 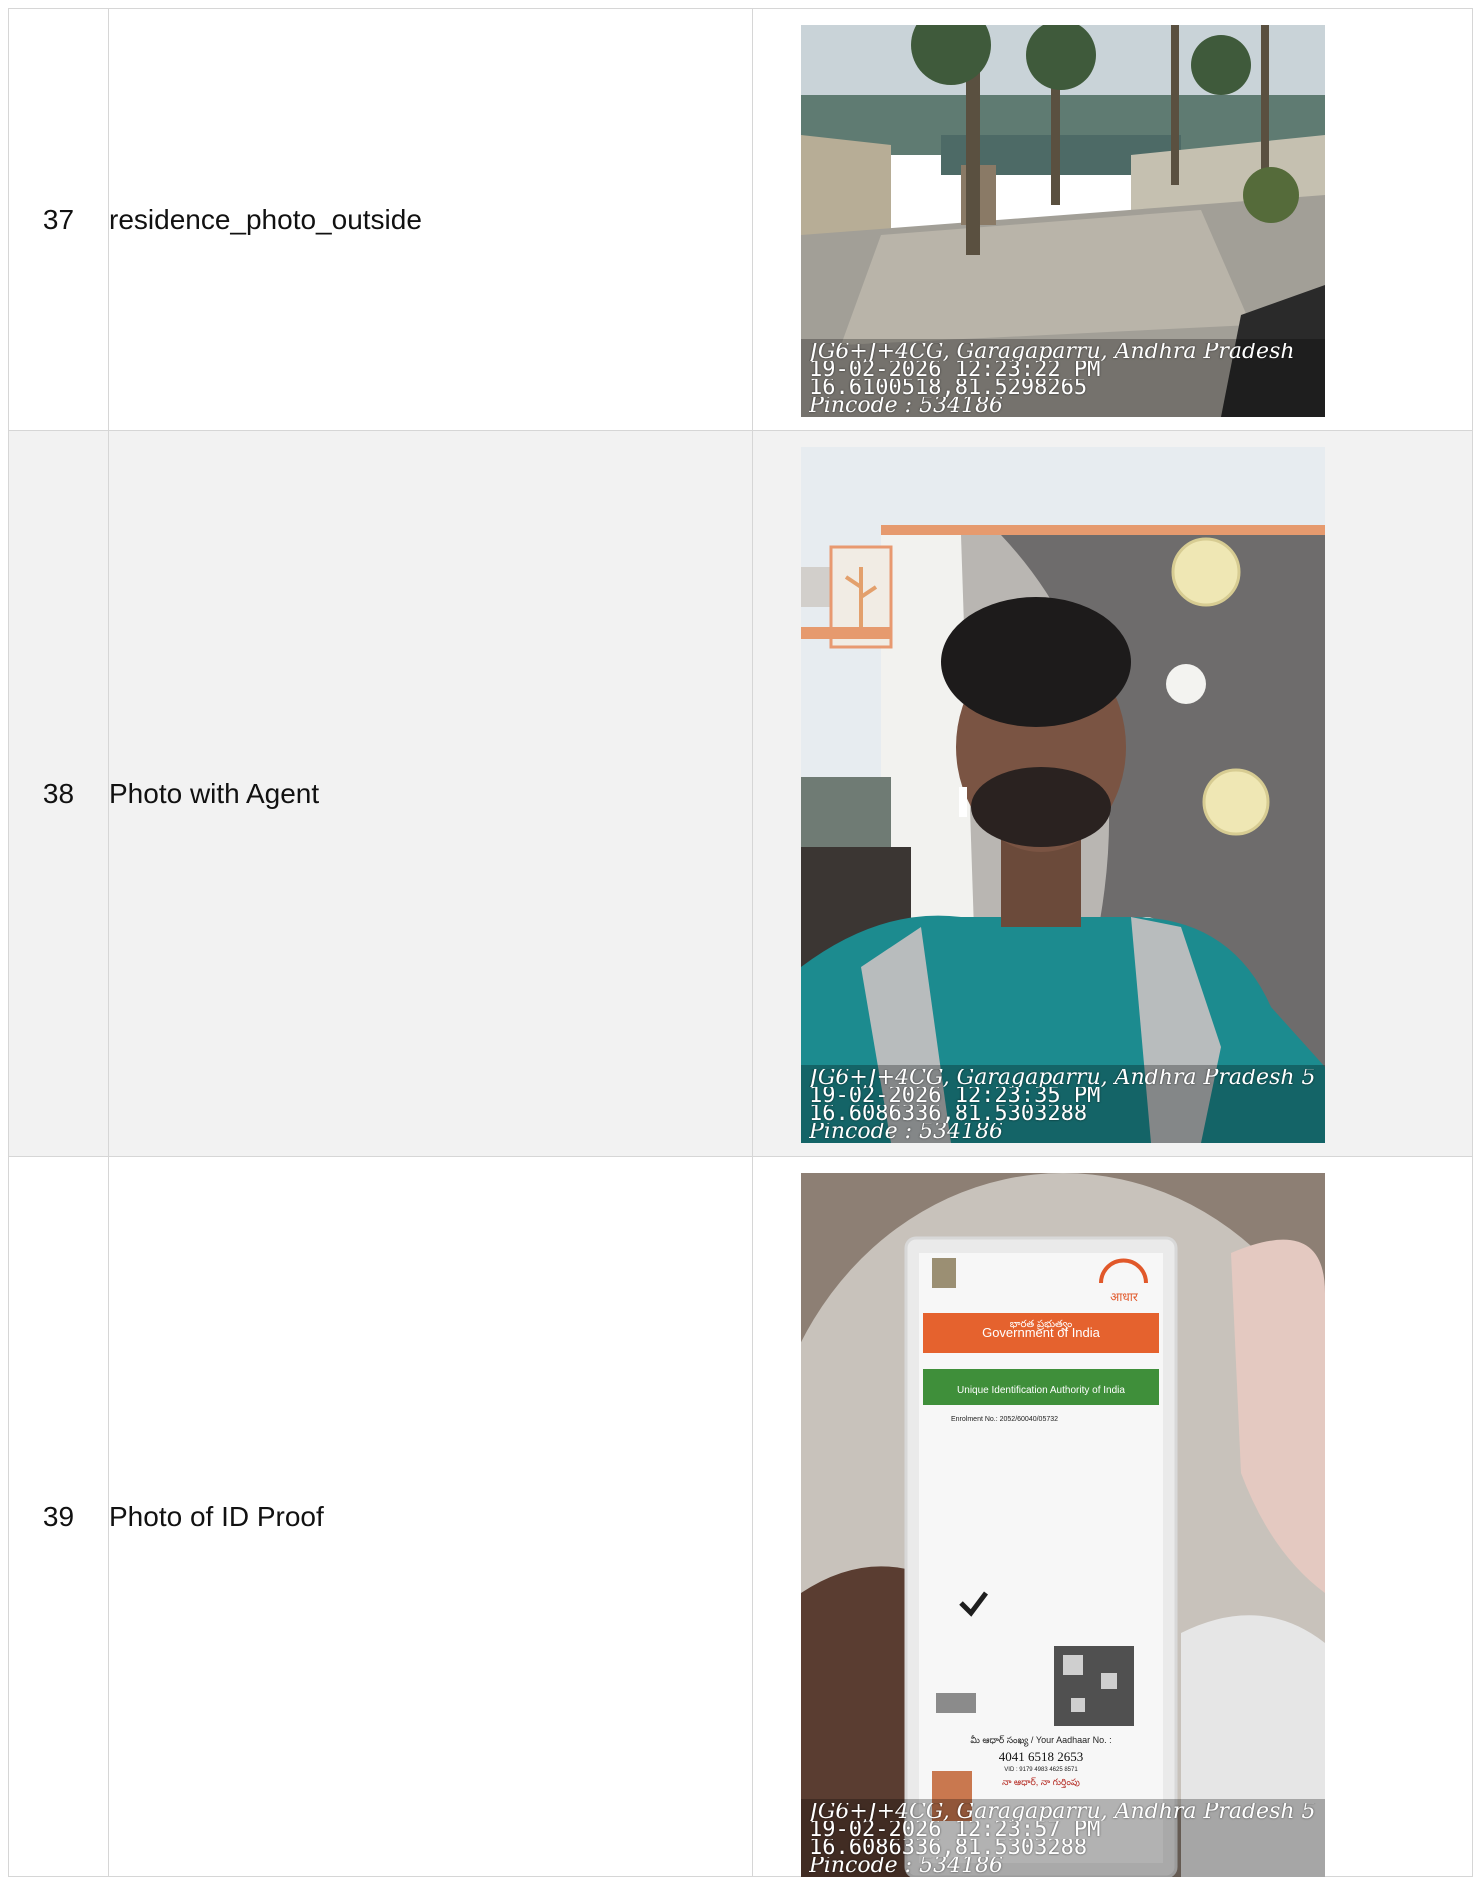 I want to click on row-label: residence_photo_outside, so click(x=430, y=219).